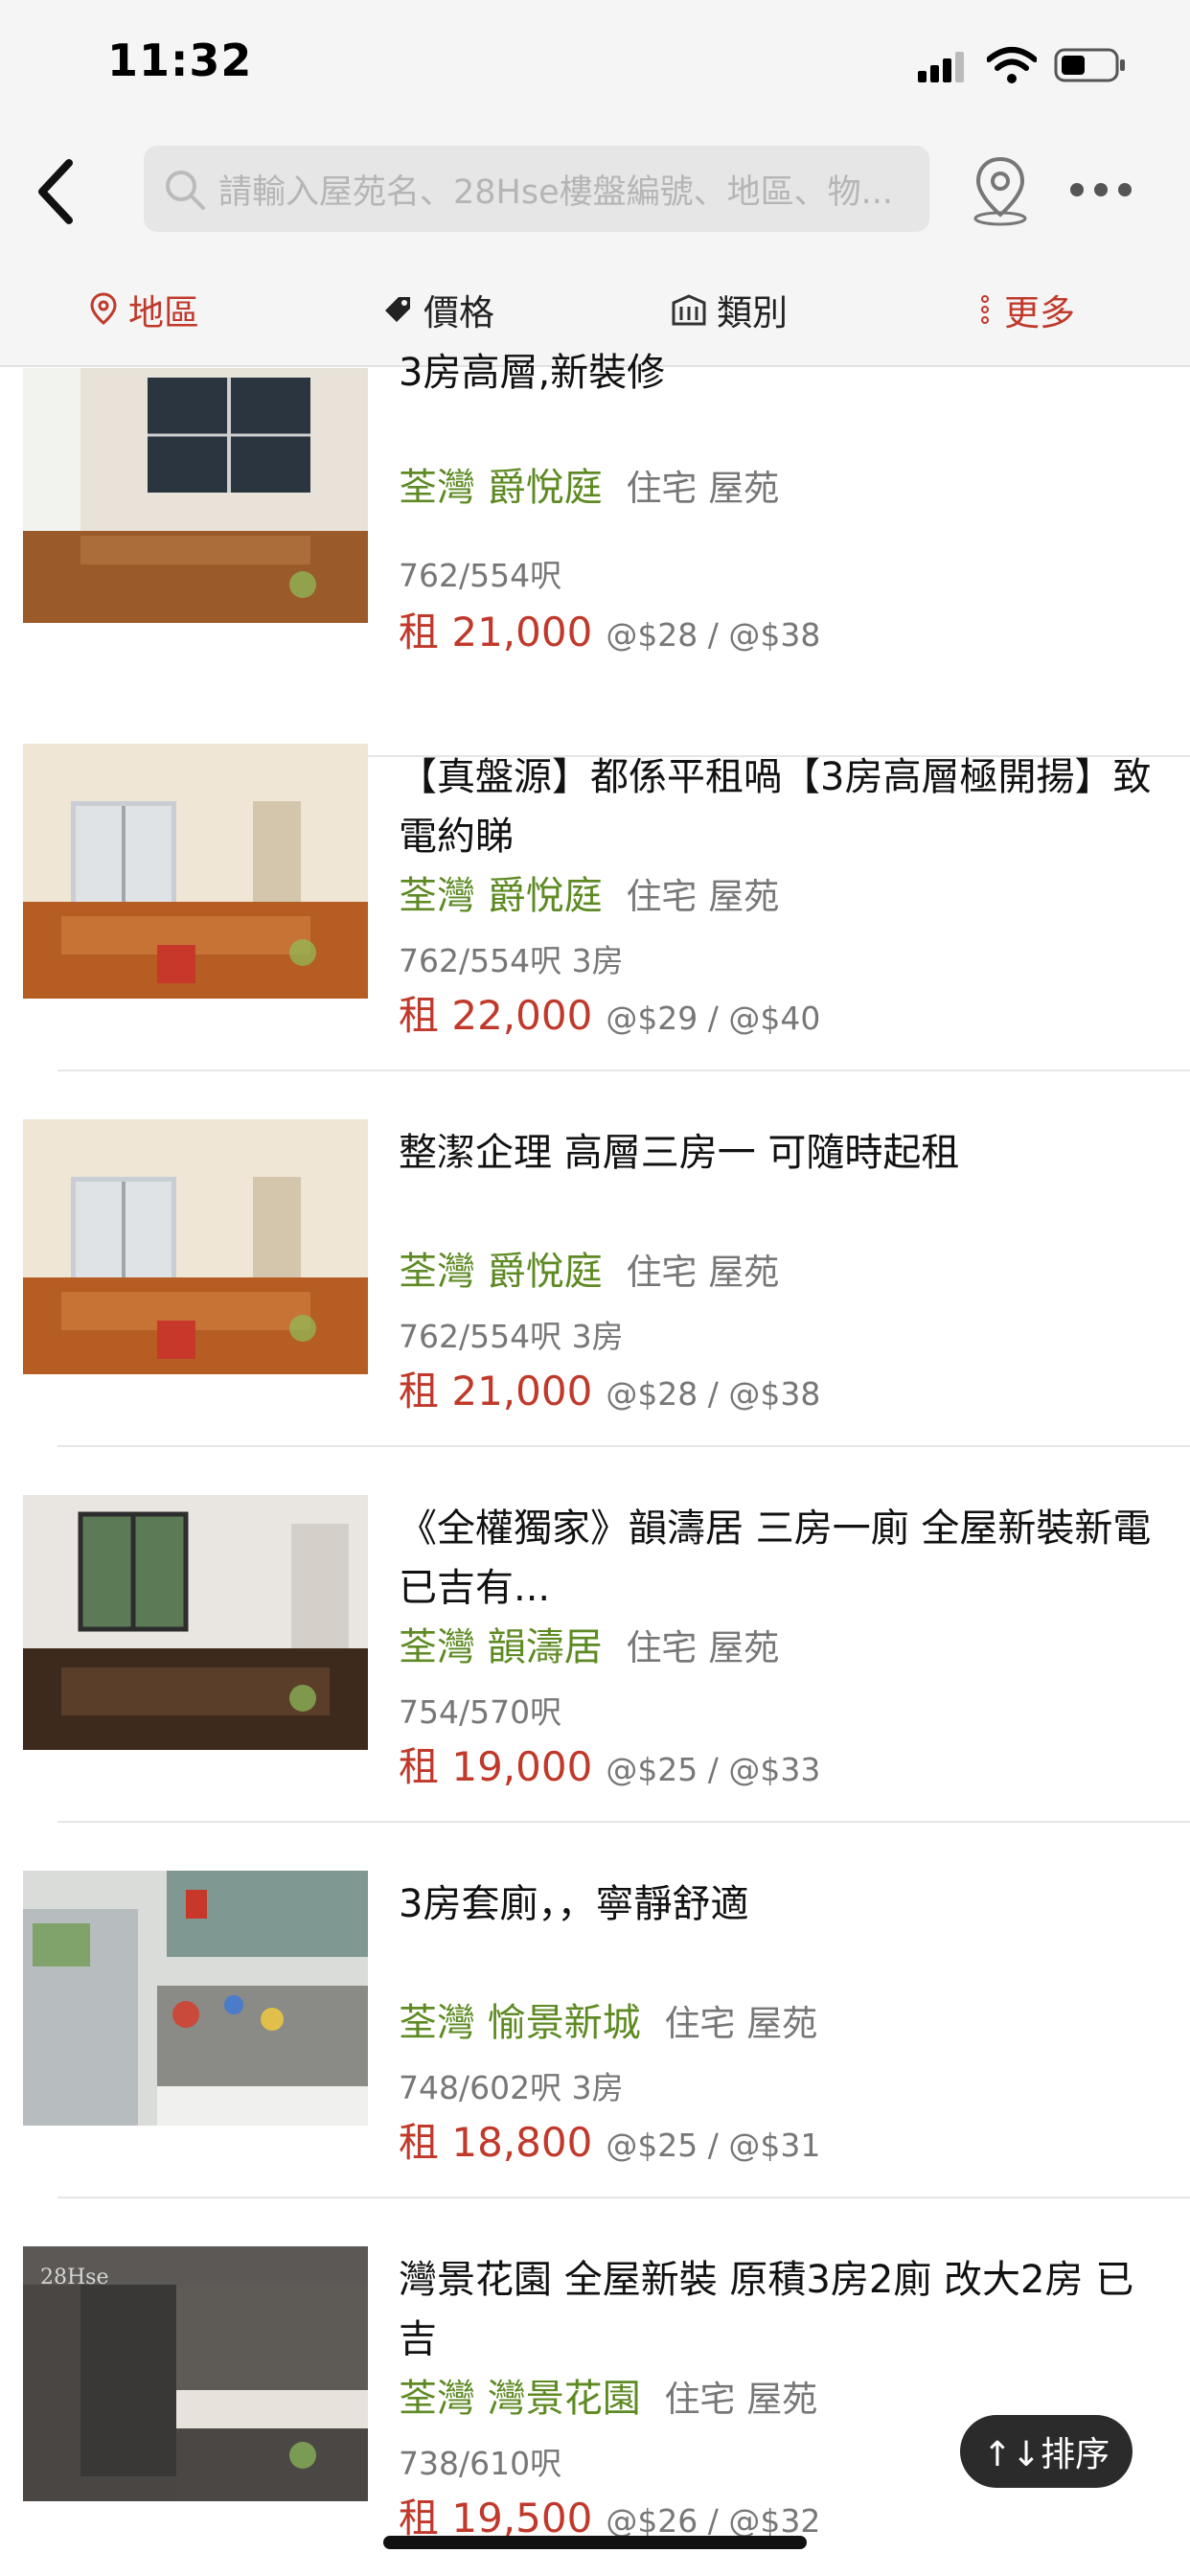  Describe the element at coordinates (1012, 65) in the screenshot. I see `wifi-icon` at that location.